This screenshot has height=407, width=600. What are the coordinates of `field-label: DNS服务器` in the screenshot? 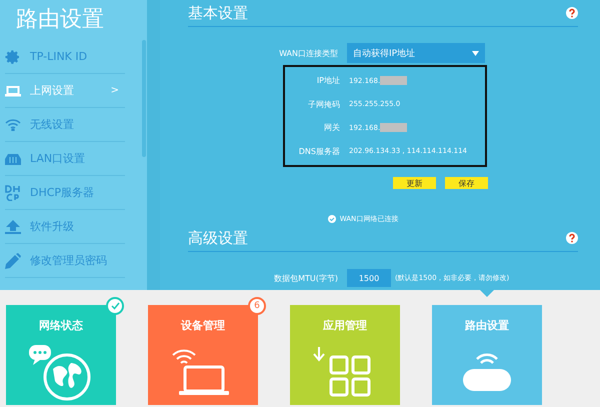 It's located at (319, 151).